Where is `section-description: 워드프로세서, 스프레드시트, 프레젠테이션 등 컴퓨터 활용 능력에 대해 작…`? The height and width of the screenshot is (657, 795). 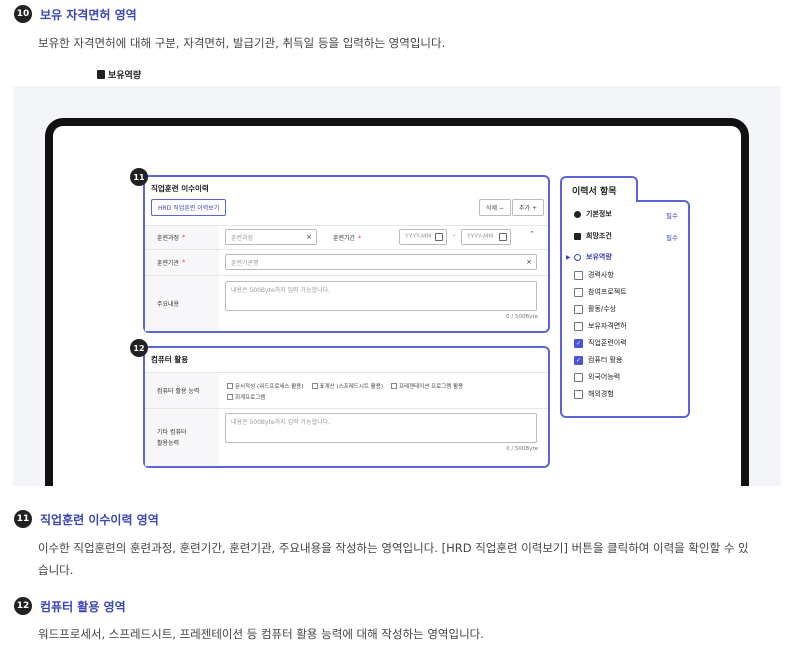 section-description: 워드프로세서, 스프레드시트, 프레젠테이션 등 컴퓨터 활용 능력에 대해 작… is located at coordinates (261, 634).